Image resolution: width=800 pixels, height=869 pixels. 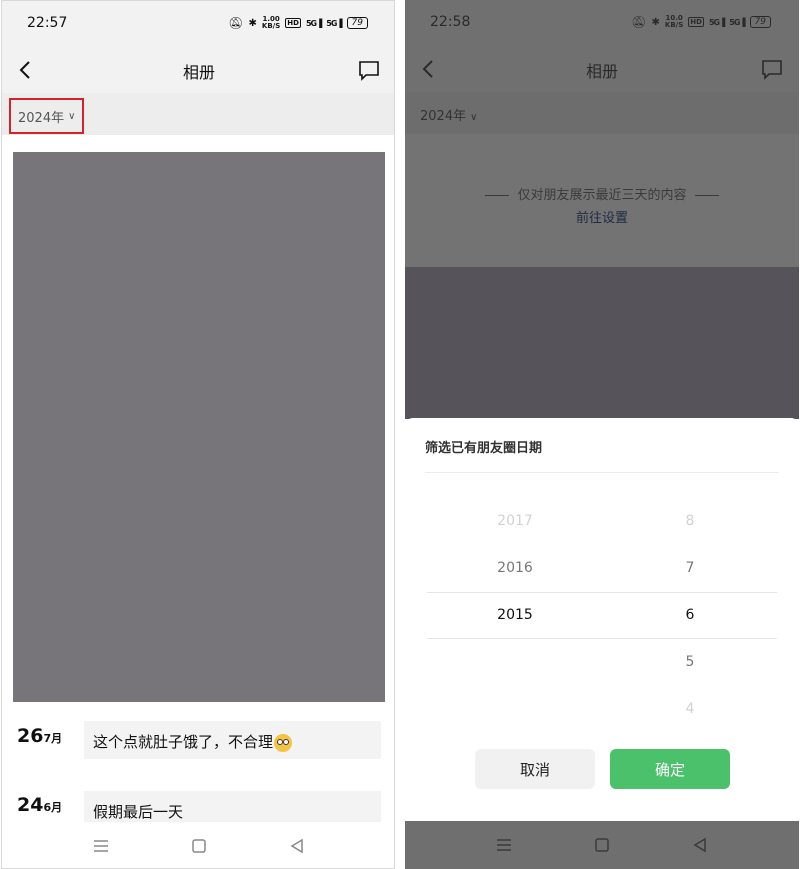 I want to click on confirm-button: 确定, so click(x=670, y=769).